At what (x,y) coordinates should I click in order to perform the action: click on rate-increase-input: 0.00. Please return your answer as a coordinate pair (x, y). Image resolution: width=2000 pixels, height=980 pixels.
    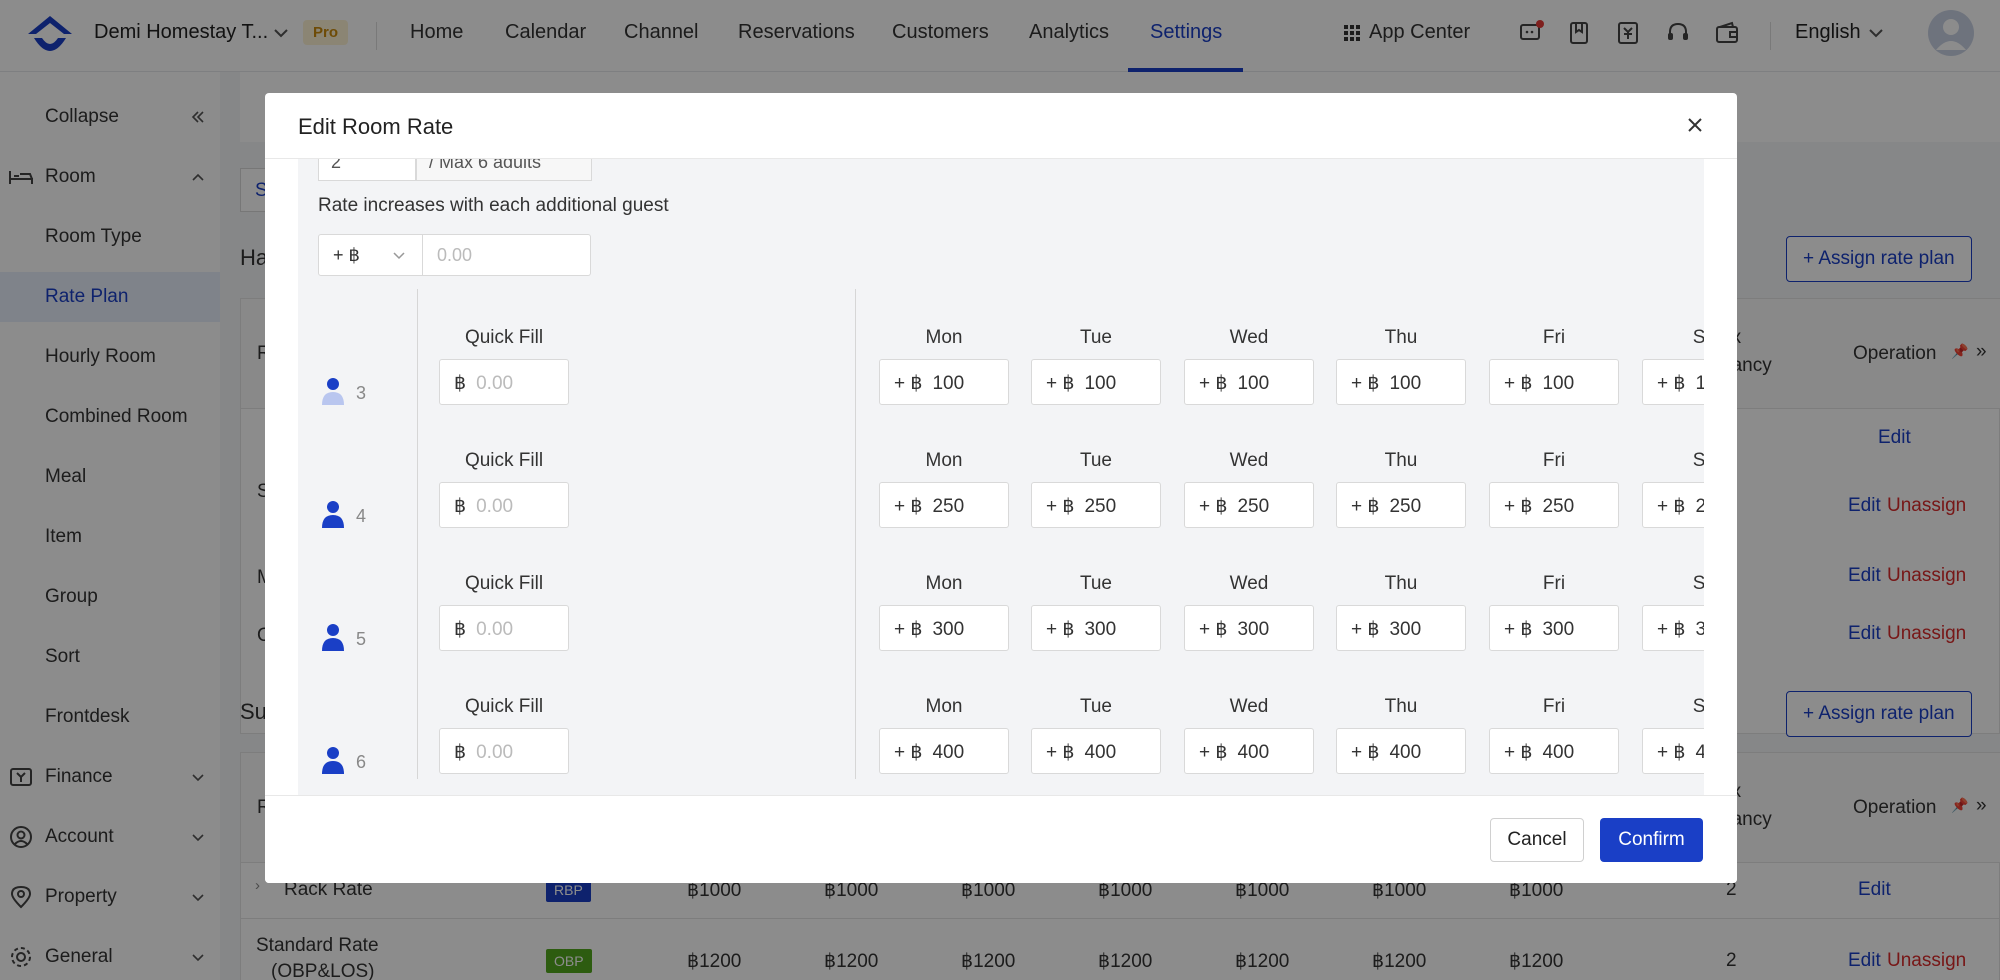
    Looking at the image, I should click on (507, 255).